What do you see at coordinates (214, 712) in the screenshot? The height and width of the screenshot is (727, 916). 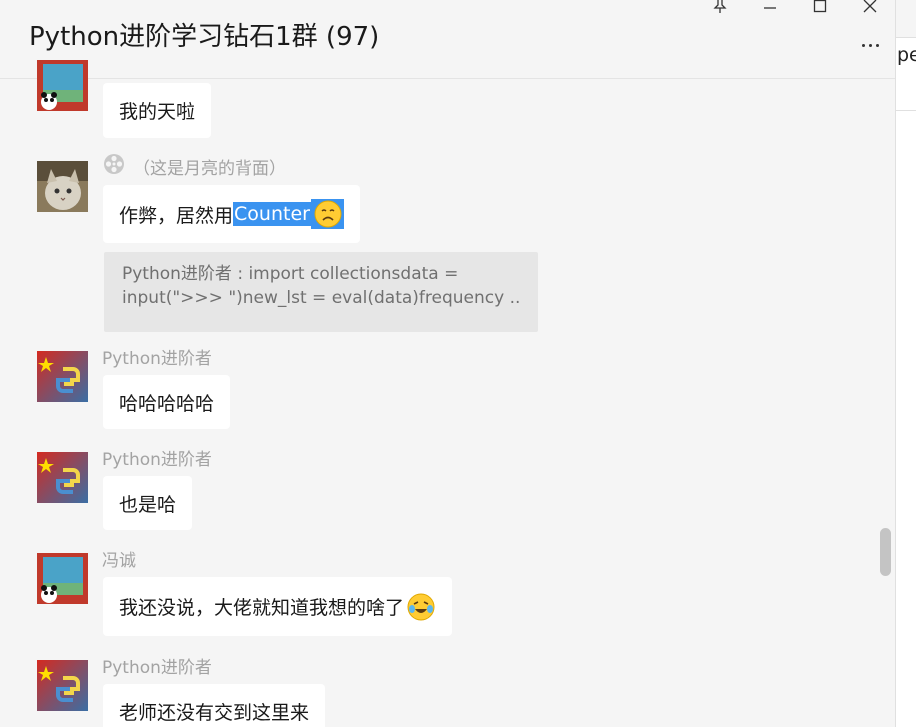 I see `message-text: 老师还没有交到这里来` at bounding box center [214, 712].